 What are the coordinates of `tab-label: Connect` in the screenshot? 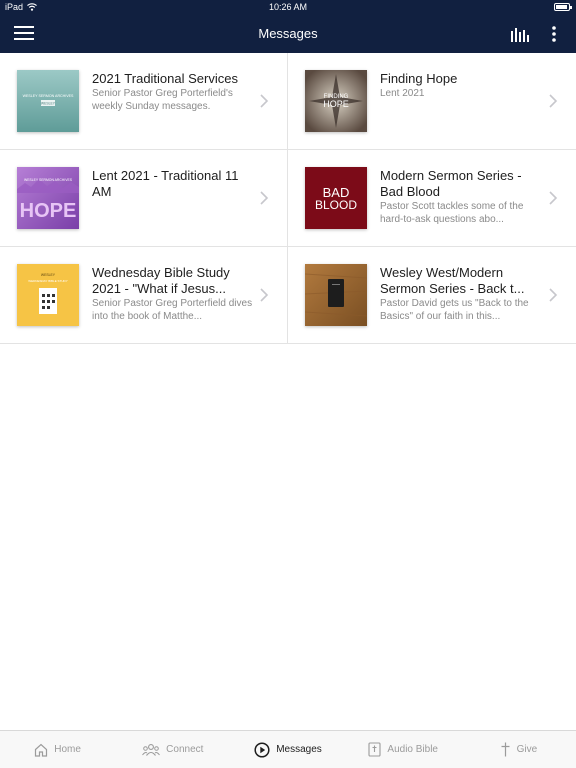 It's located at (185, 749).